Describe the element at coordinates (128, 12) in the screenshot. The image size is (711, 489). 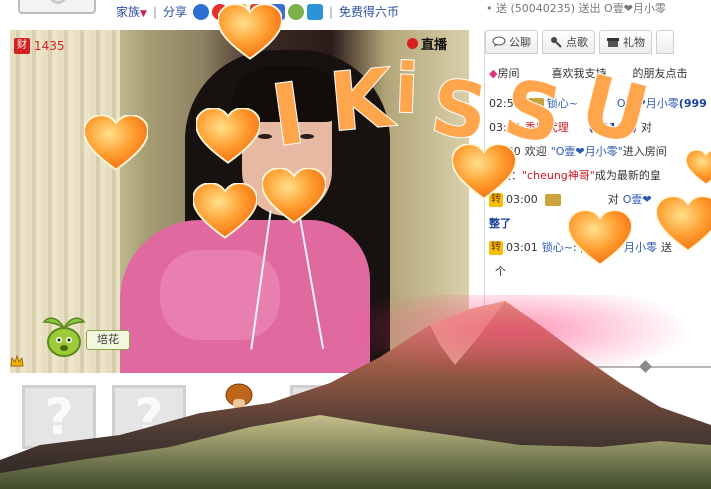
I see `family-label: 家族` at that location.